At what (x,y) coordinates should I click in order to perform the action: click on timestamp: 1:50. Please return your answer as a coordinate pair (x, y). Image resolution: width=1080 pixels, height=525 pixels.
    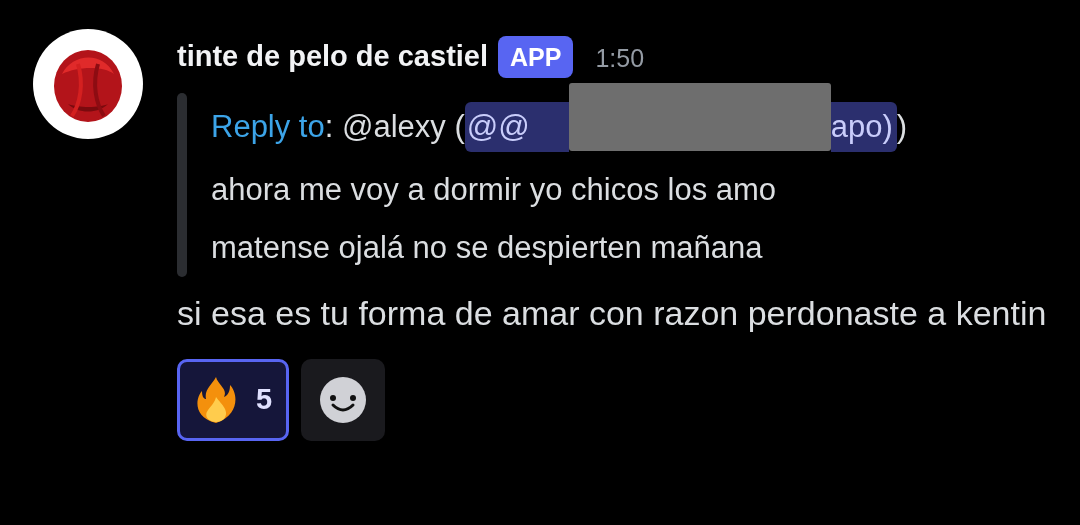
    Looking at the image, I should click on (620, 59).